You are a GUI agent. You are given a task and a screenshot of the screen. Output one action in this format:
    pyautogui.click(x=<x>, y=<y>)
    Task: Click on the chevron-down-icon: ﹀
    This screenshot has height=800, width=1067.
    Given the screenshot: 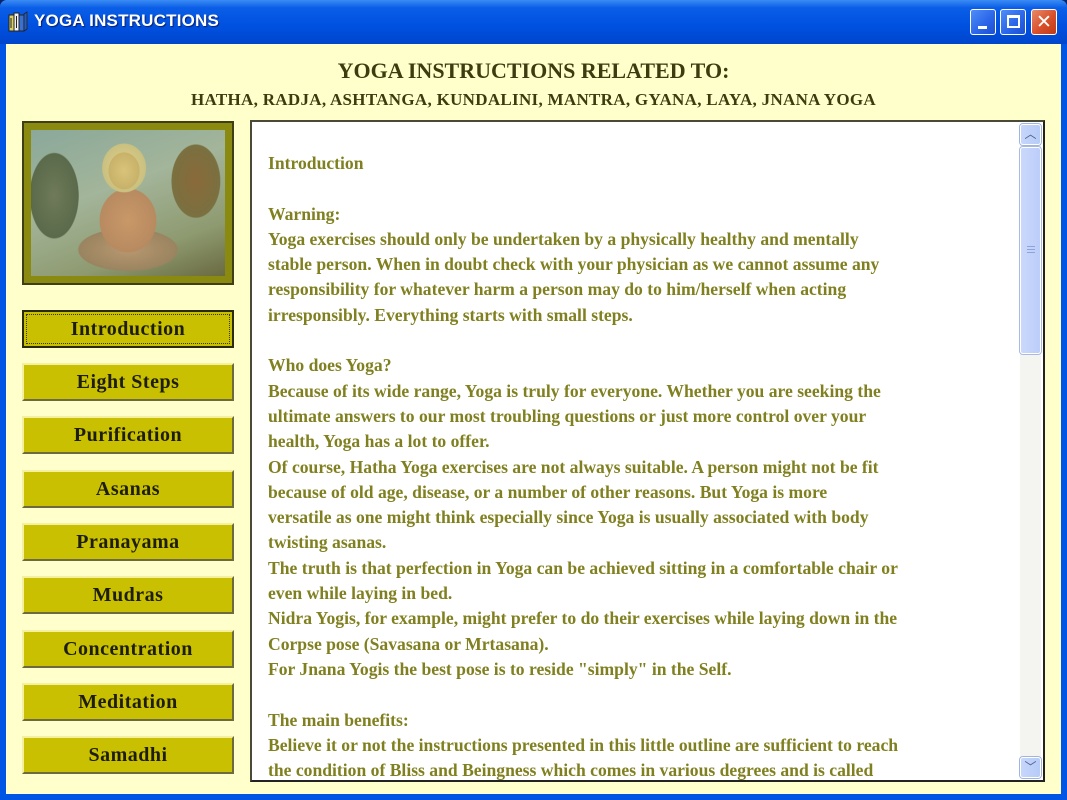 What is the action you would take?
    pyautogui.click(x=1030, y=767)
    